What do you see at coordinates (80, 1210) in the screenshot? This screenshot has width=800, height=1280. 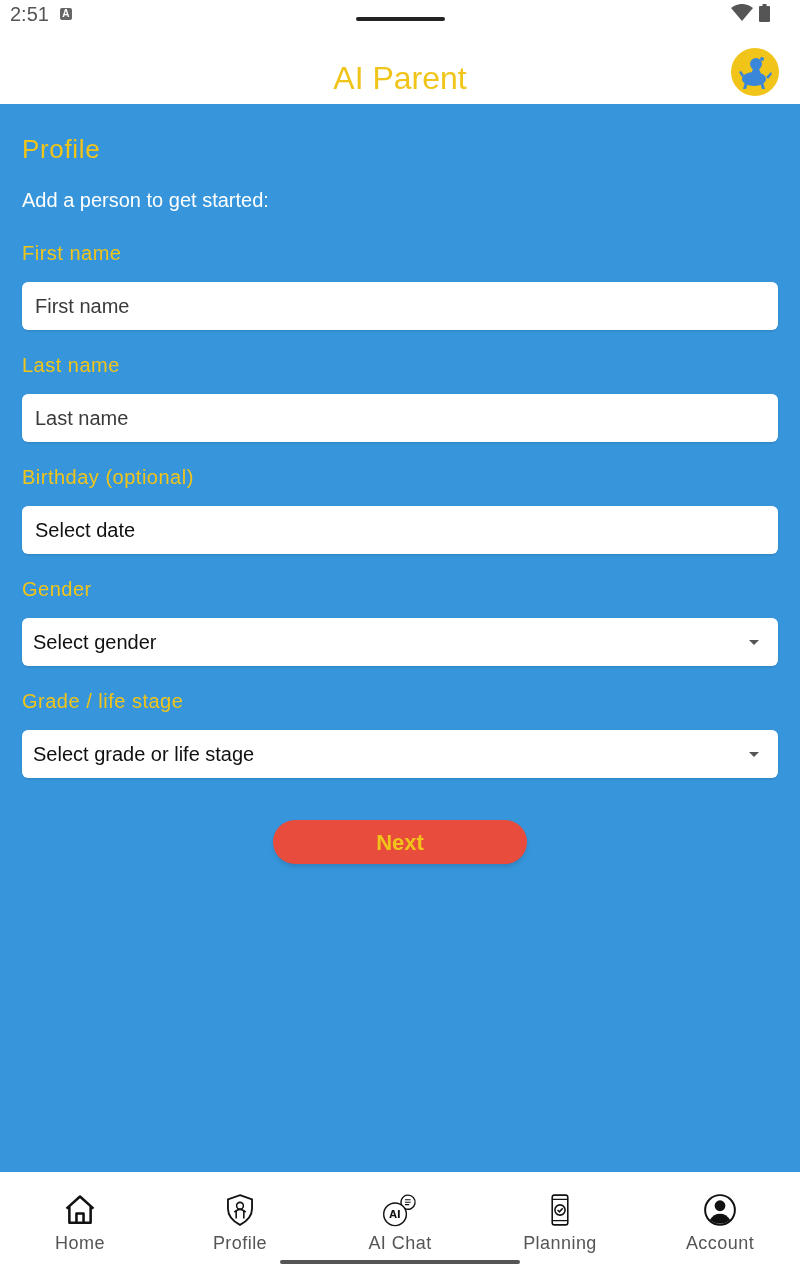 I see `house-icon` at bounding box center [80, 1210].